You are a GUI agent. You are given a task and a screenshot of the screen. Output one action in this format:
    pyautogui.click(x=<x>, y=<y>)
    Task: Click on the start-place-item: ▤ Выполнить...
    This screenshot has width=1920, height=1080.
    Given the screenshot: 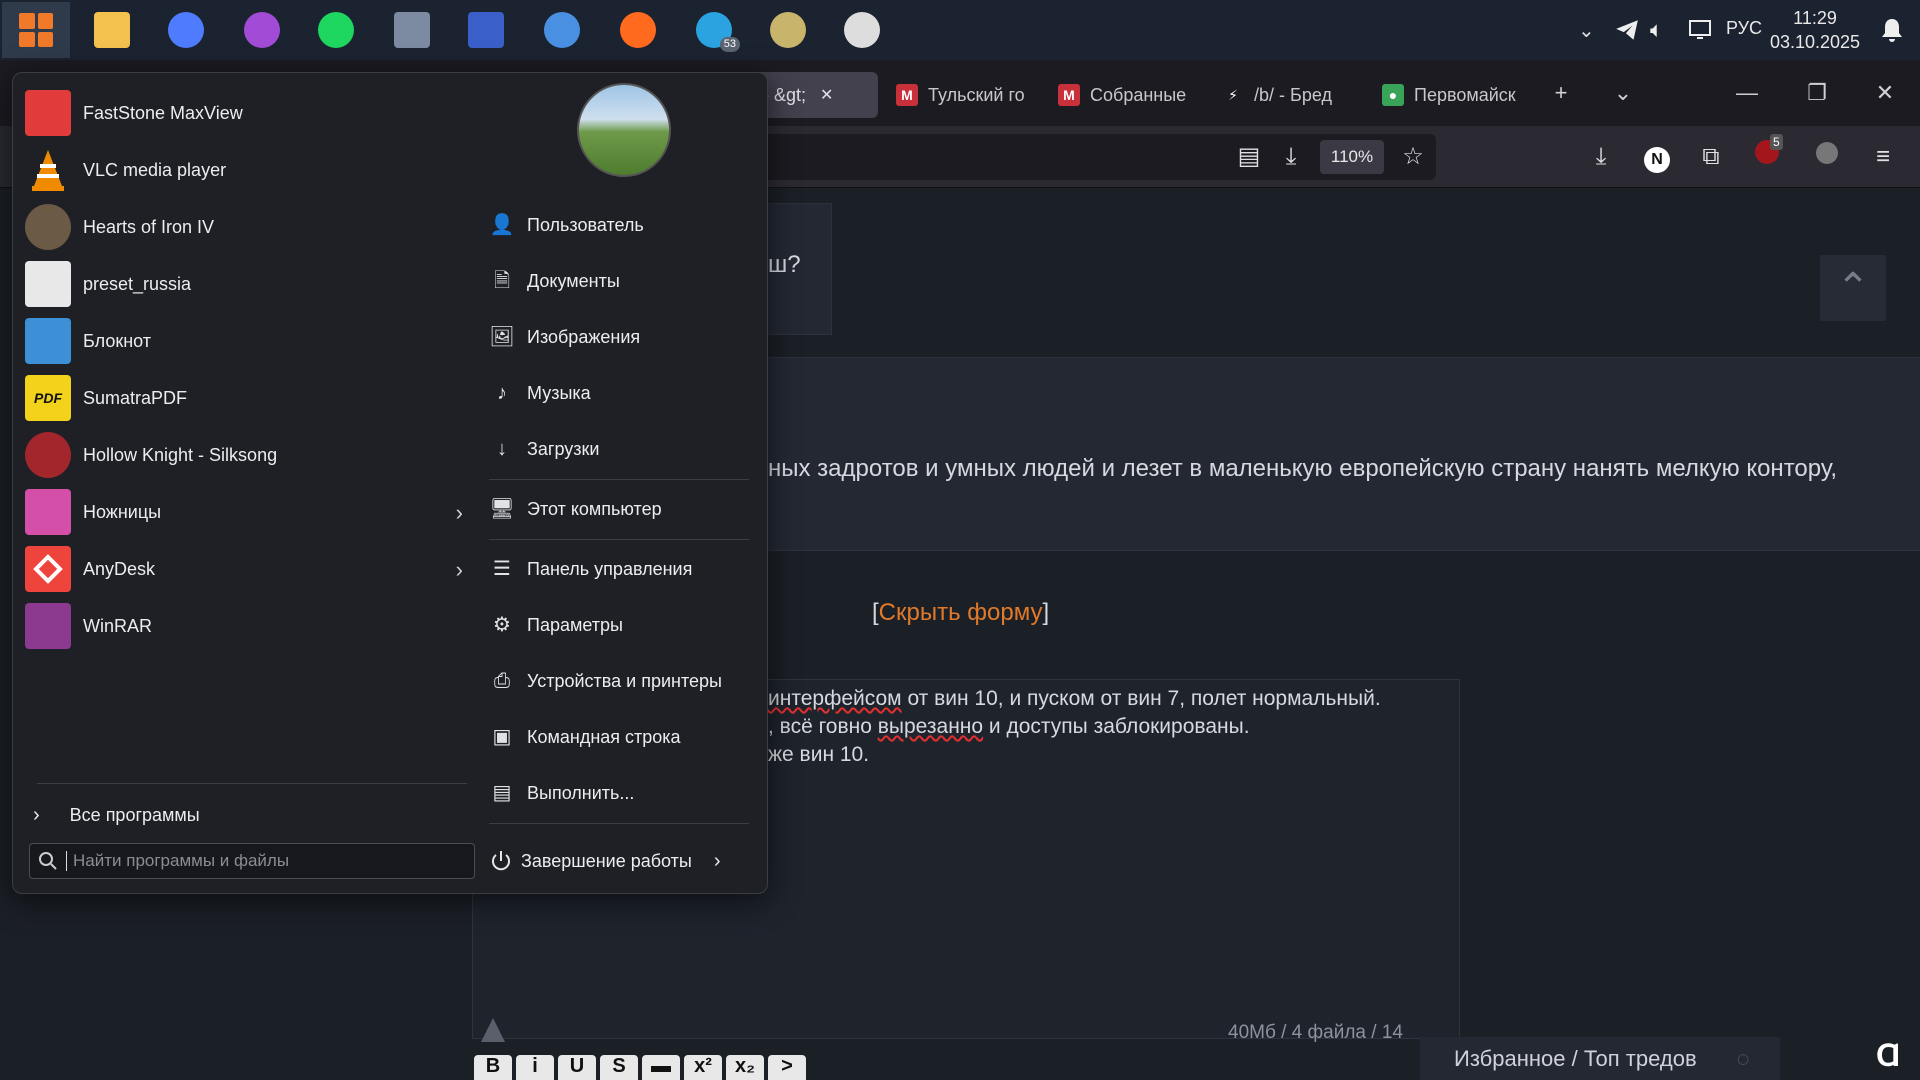 What is the action you would take?
    pyautogui.click(x=624, y=793)
    